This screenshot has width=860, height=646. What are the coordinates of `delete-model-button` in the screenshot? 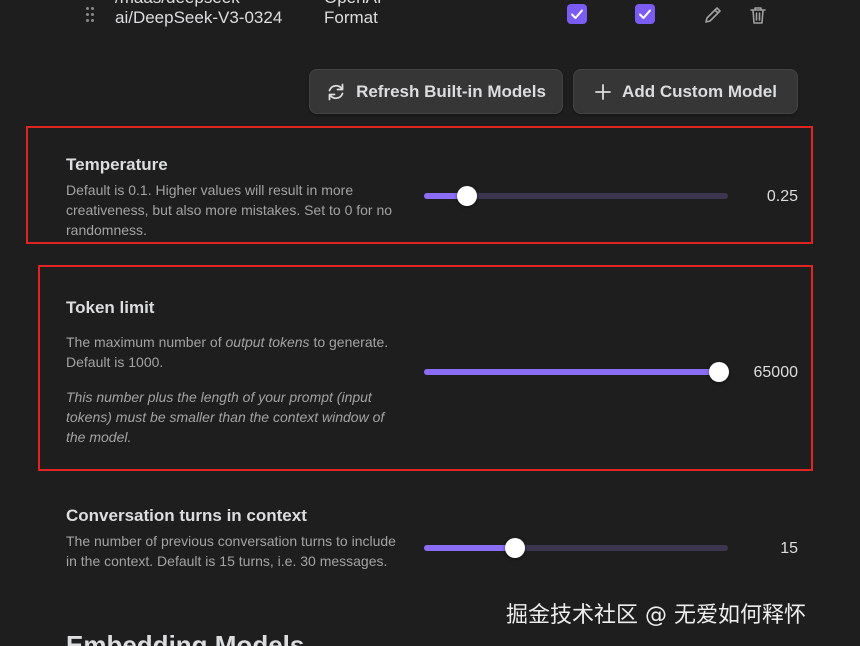 It's located at (758, 15).